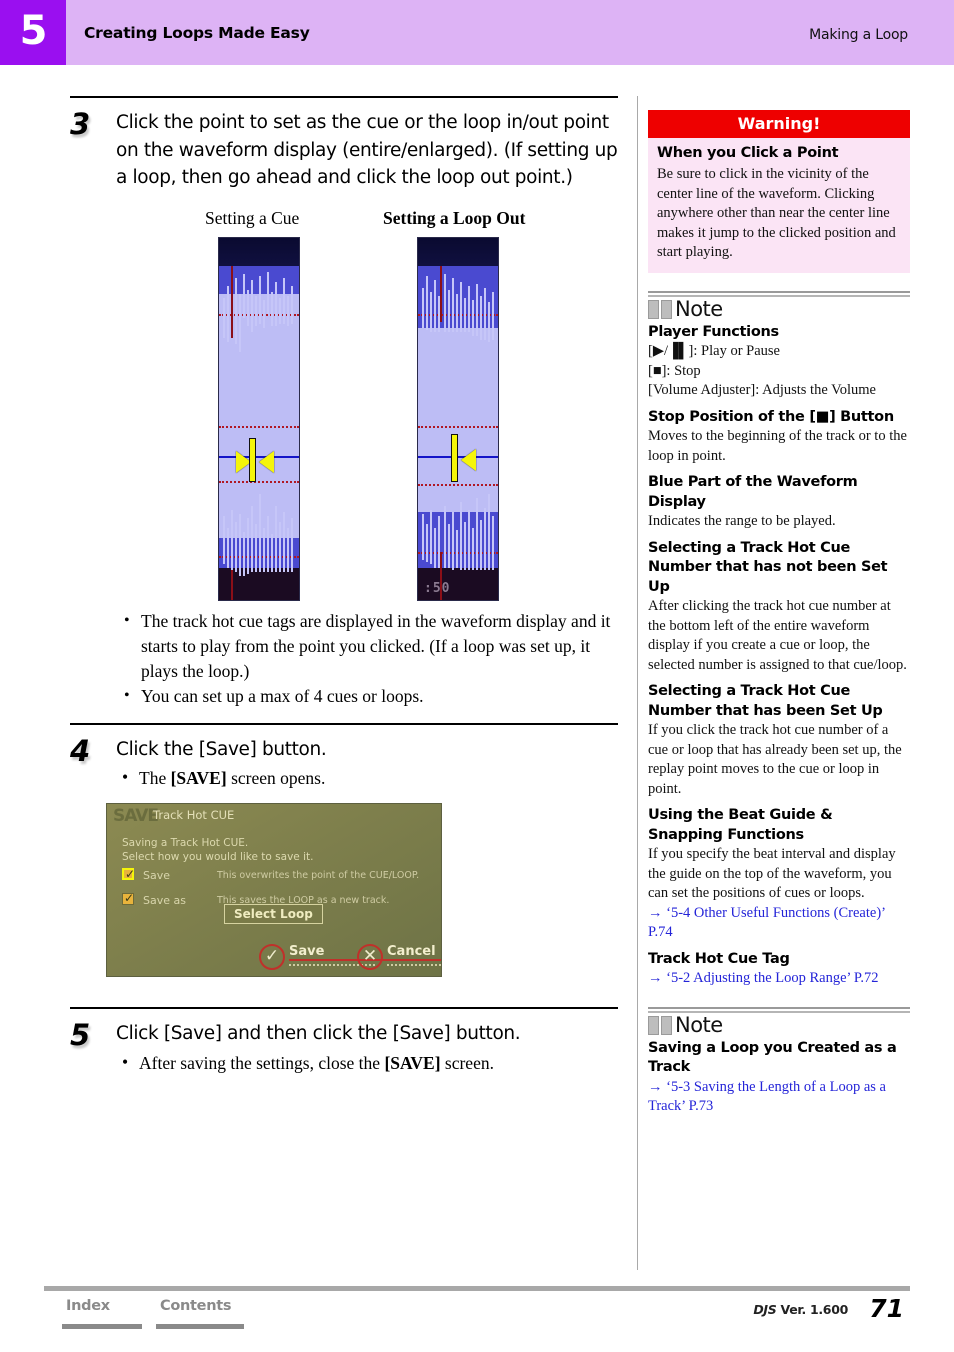 This screenshot has height=1352, width=954. Describe the element at coordinates (128, 874) in the screenshot. I see `save-checkbox` at that location.